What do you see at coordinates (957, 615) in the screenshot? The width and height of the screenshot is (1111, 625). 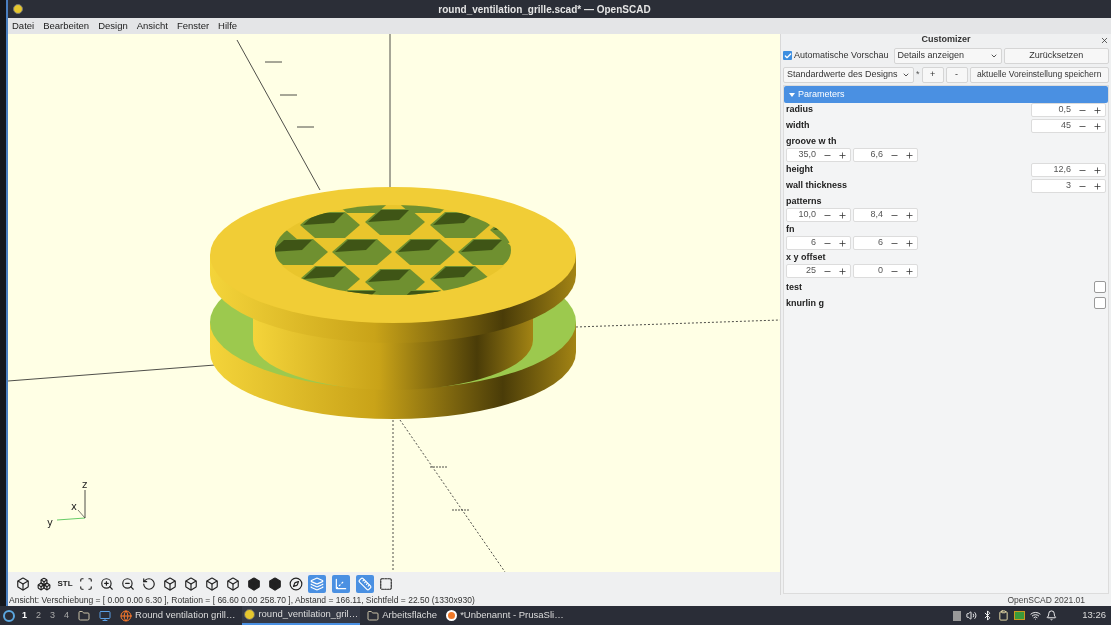 I see `tray-app-icon` at bounding box center [957, 615].